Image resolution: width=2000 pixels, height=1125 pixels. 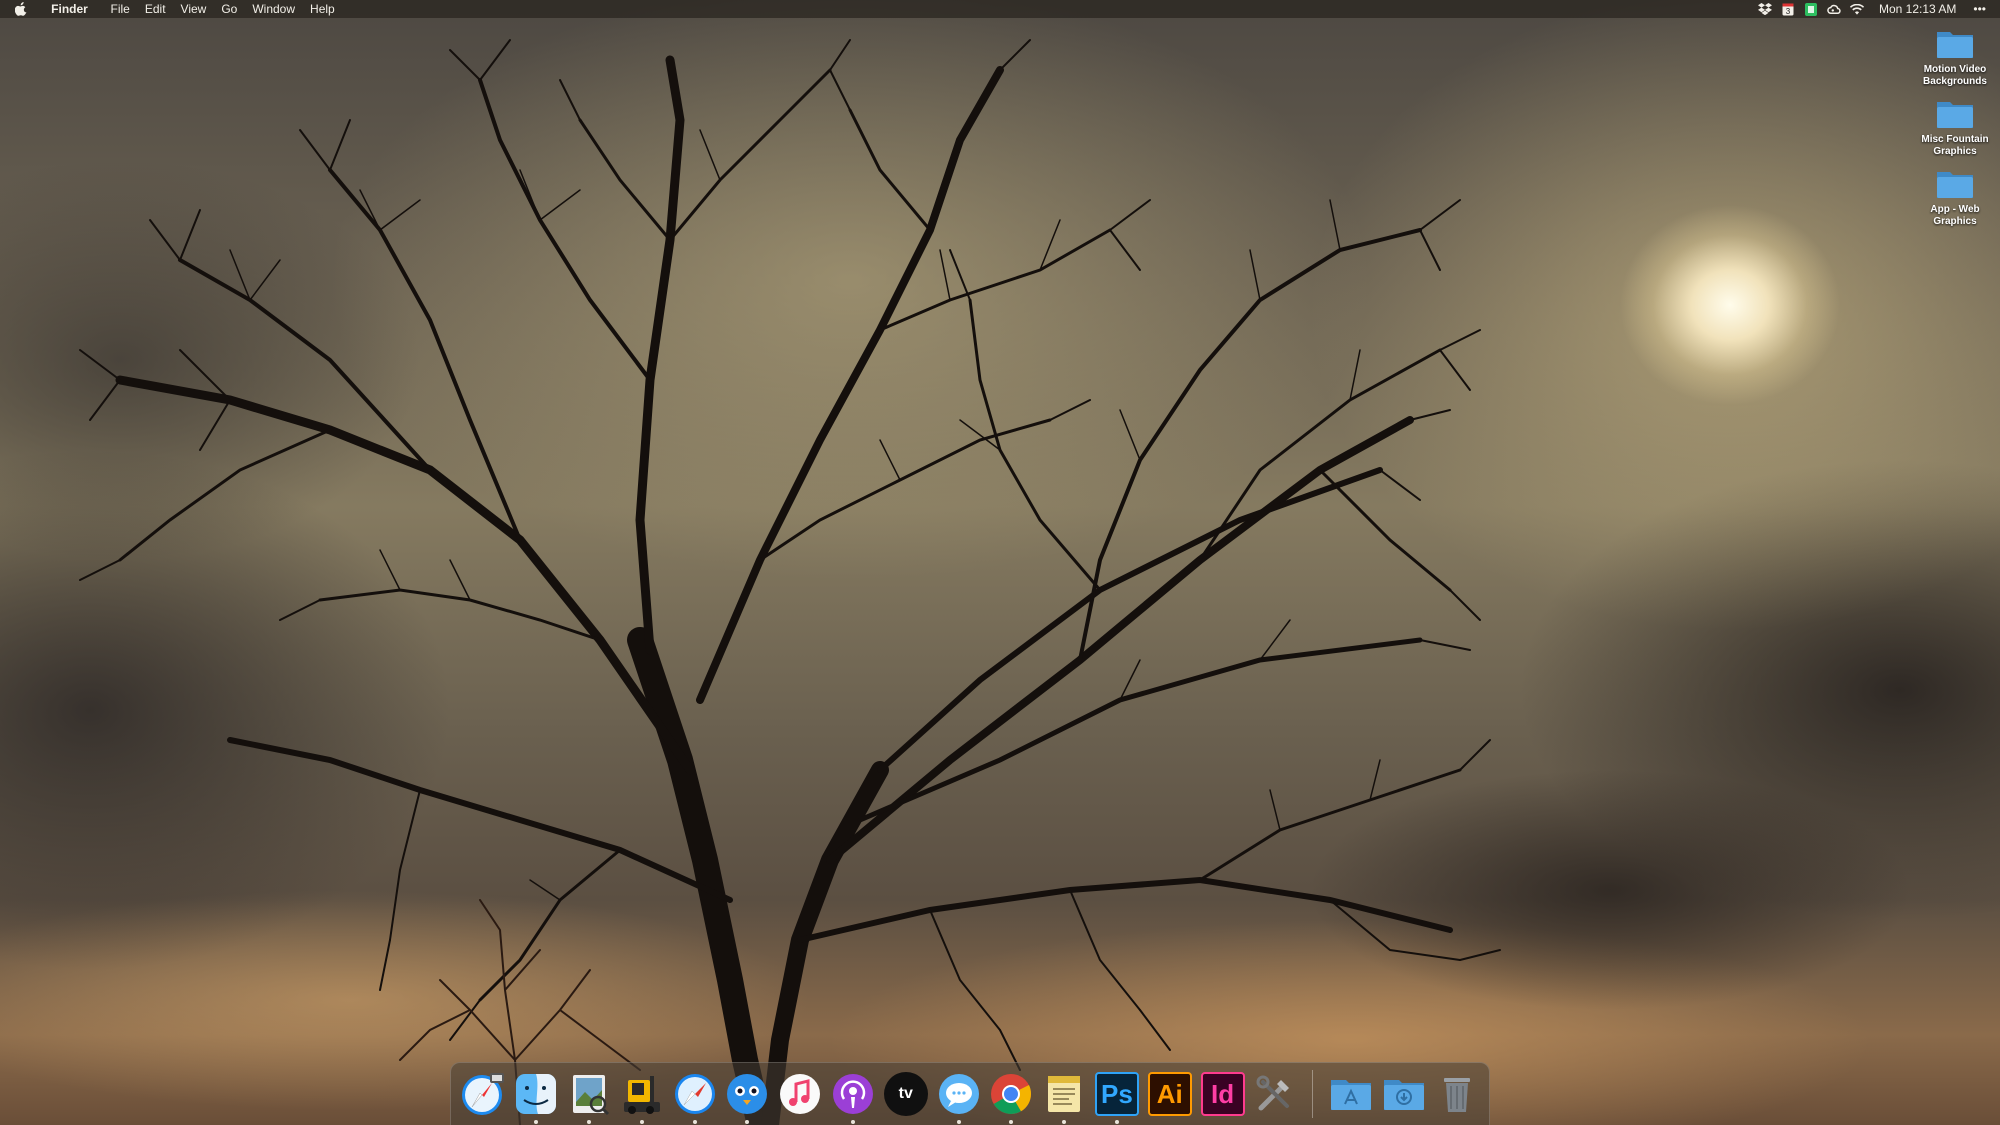 I want to click on dock-trash, so click(x=1457, y=1094).